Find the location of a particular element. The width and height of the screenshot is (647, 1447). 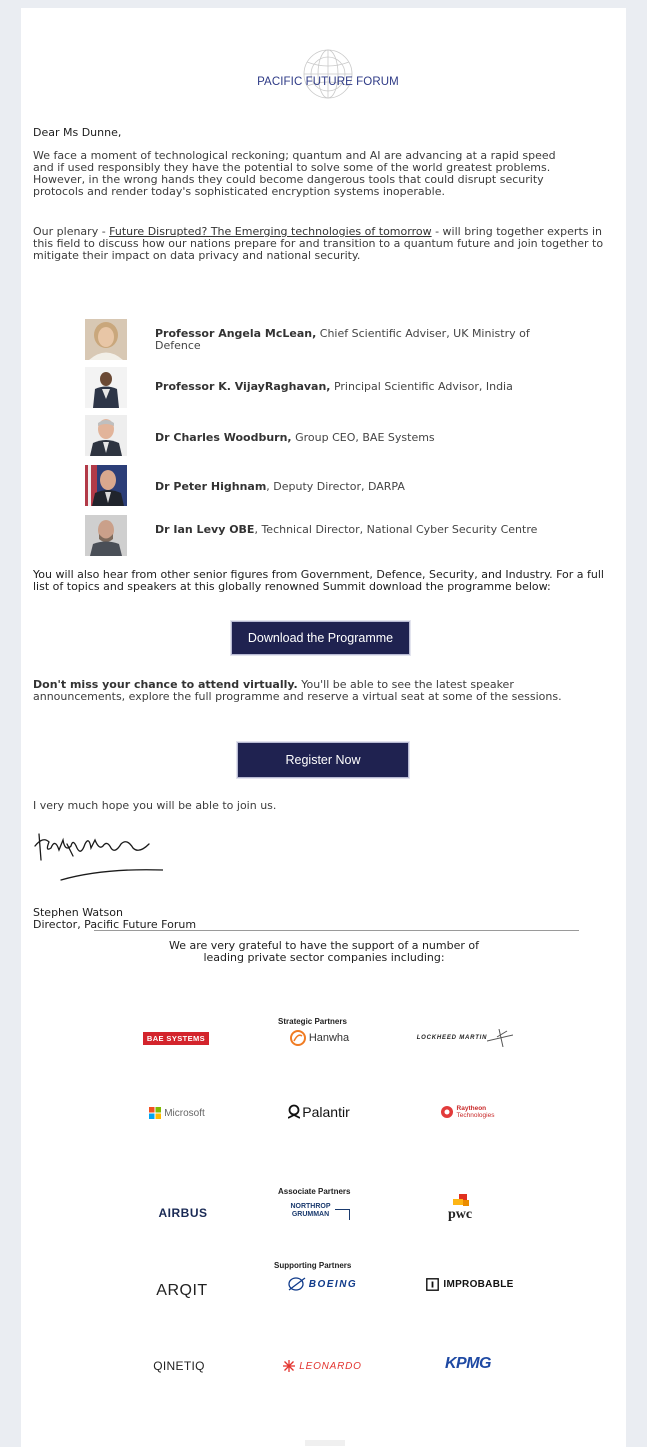

kpmg-label: KPMG is located at coordinates (468, 1363).